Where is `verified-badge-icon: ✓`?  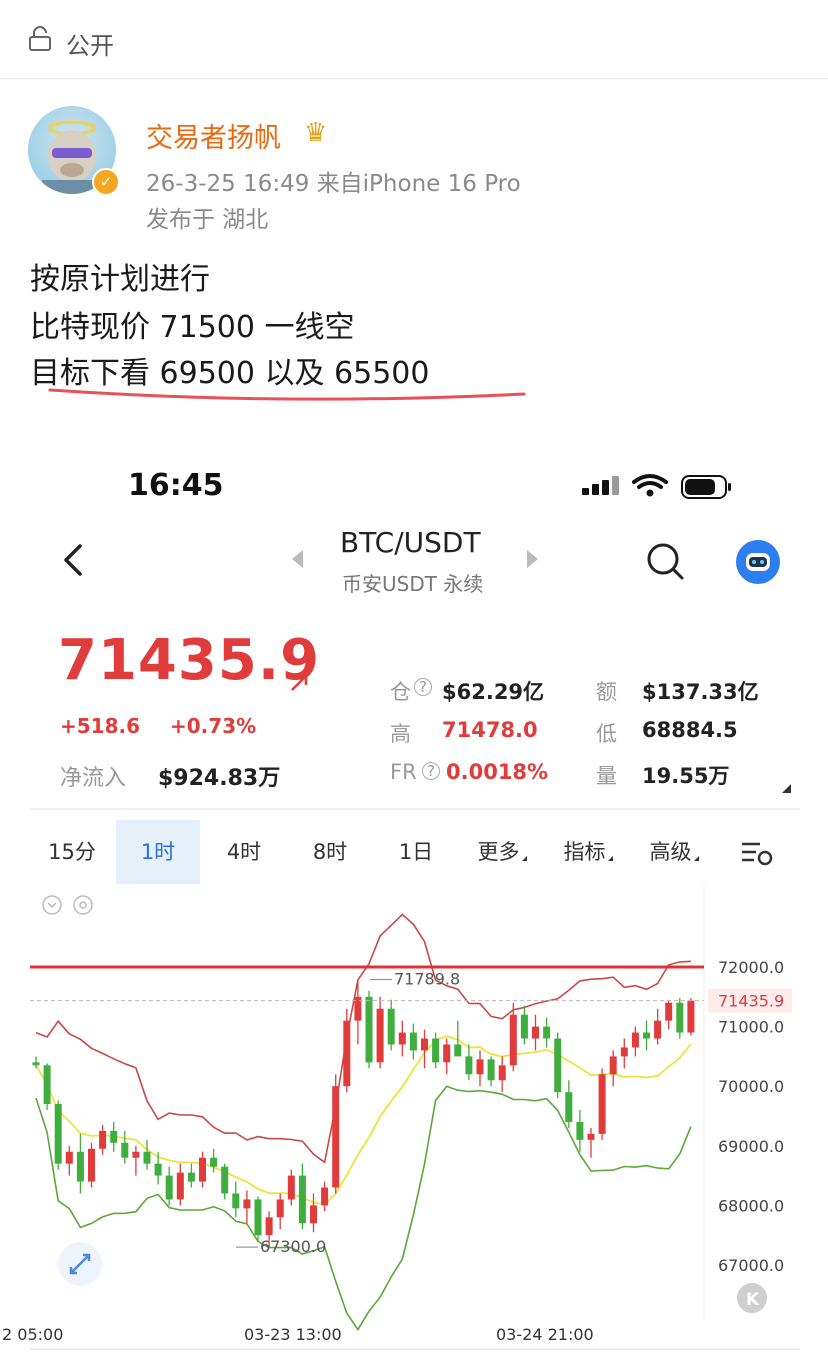
verified-badge-icon: ✓ is located at coordinates (106, 182).